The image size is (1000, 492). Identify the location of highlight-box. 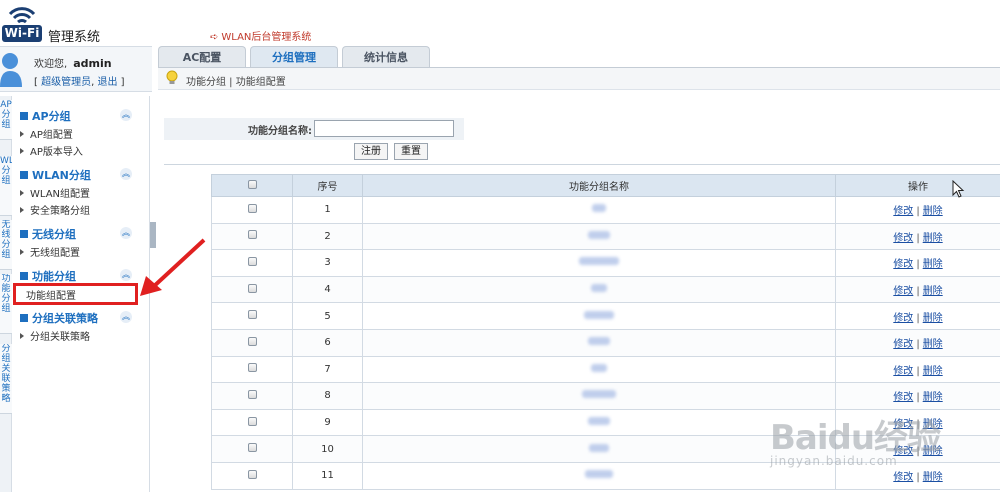
(75, 294).